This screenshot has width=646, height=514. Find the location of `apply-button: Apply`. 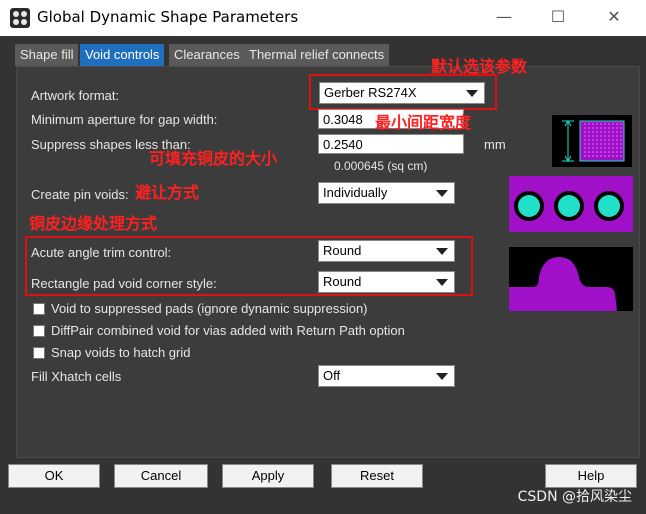

apply-button: Apply is located at coordinates (268, 476).